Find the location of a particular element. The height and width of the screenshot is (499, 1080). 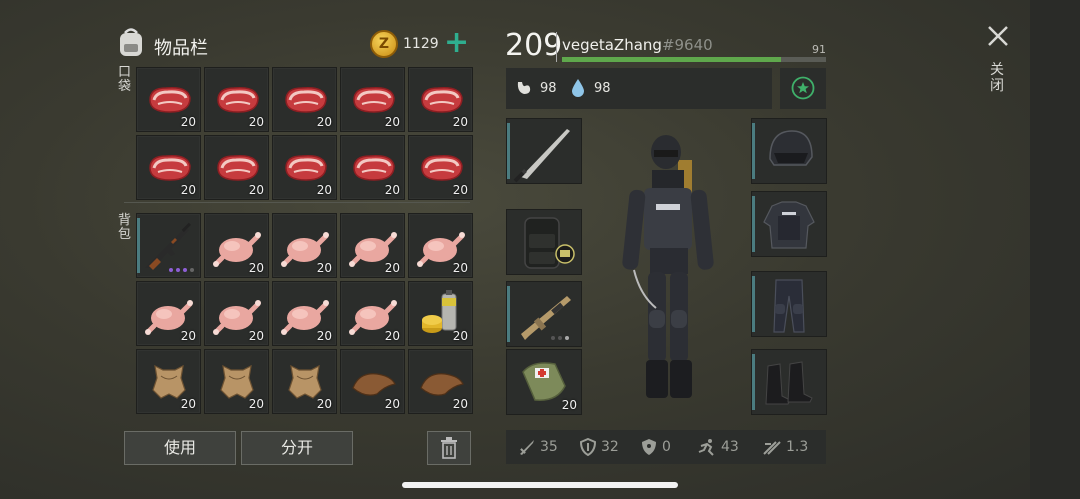

backpack-title-icon is located at coordinates (131, 42).